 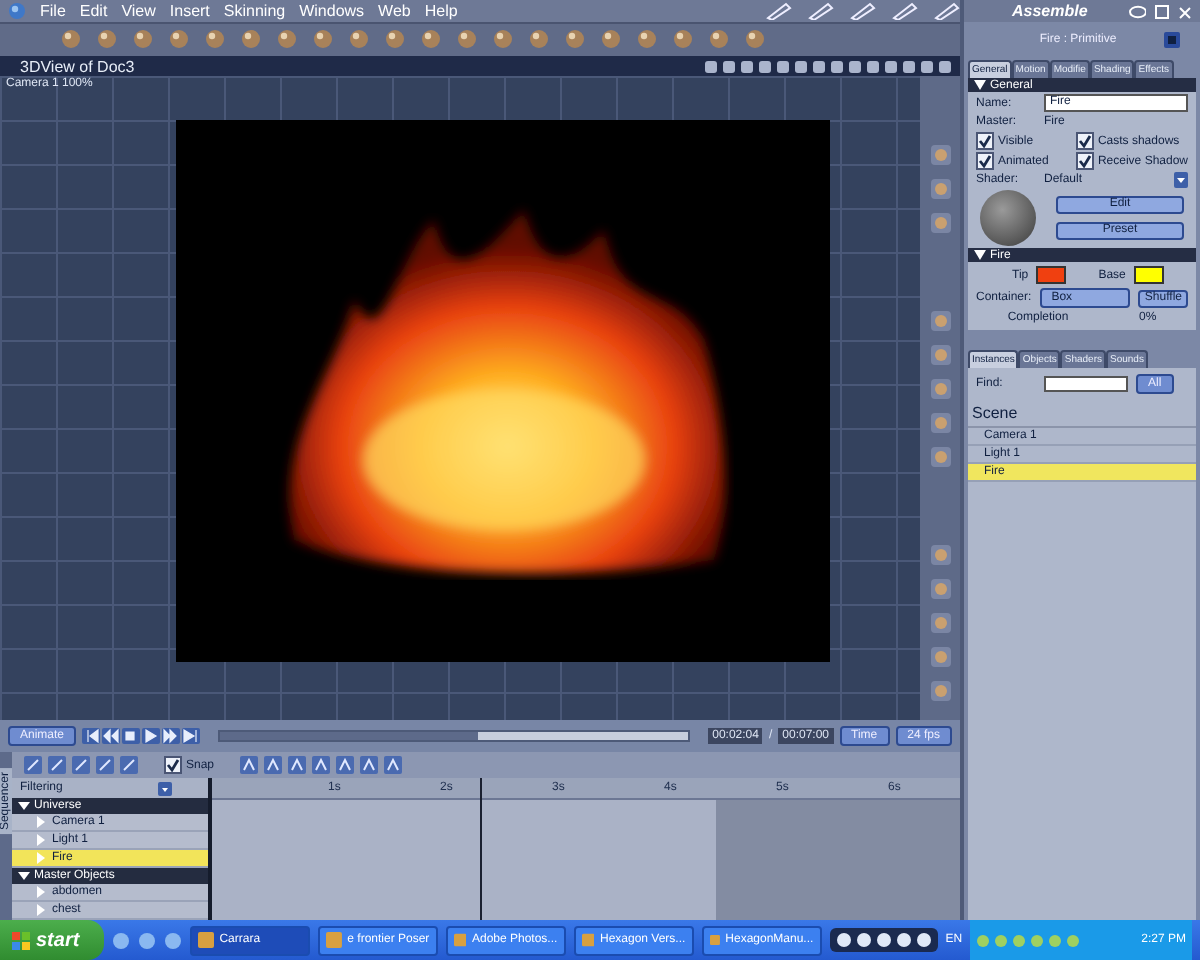 I want to click on panel-menu-icon, so click(x=1172, y=39).